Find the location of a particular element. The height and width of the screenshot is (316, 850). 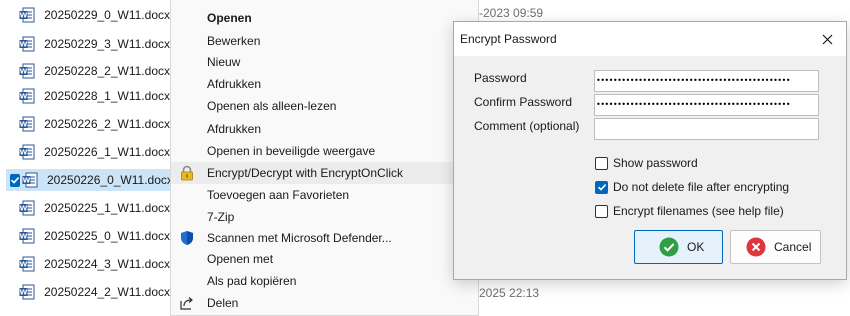

padlock-icon is located at coordinates (187, 173).